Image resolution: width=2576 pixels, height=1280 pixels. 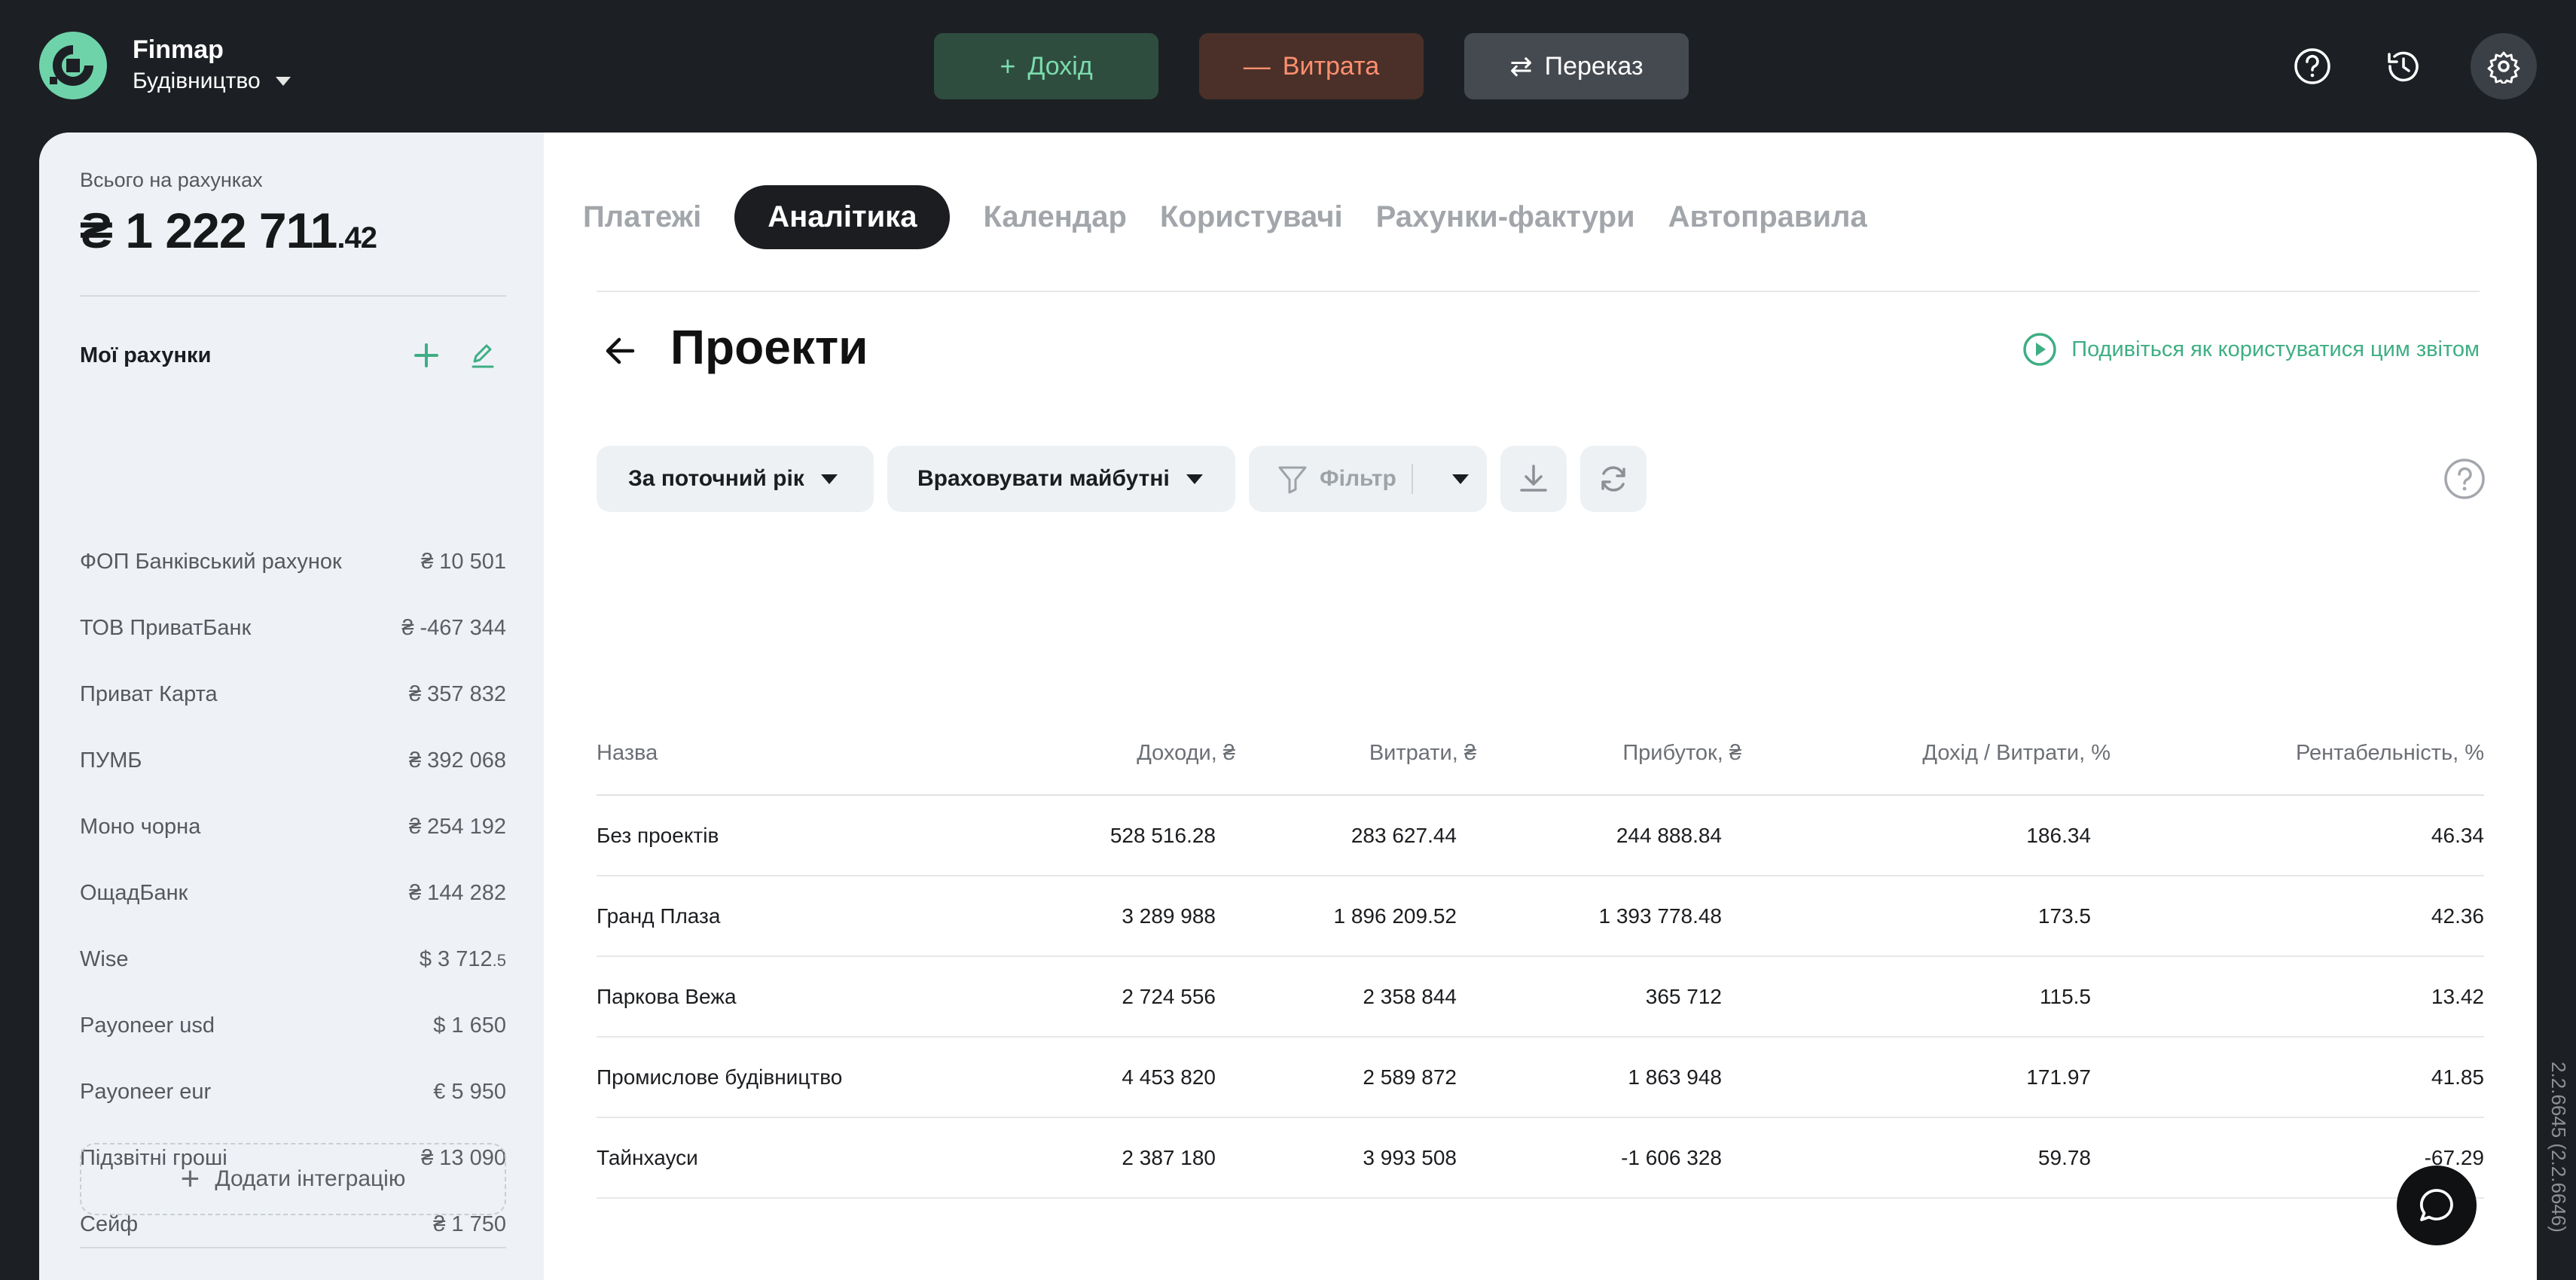 What do you see at coordinates (1356, 754) in the screenshot?
I see `column-header-expenses: Витрати, ₴` at bounding box center [1356, 754].